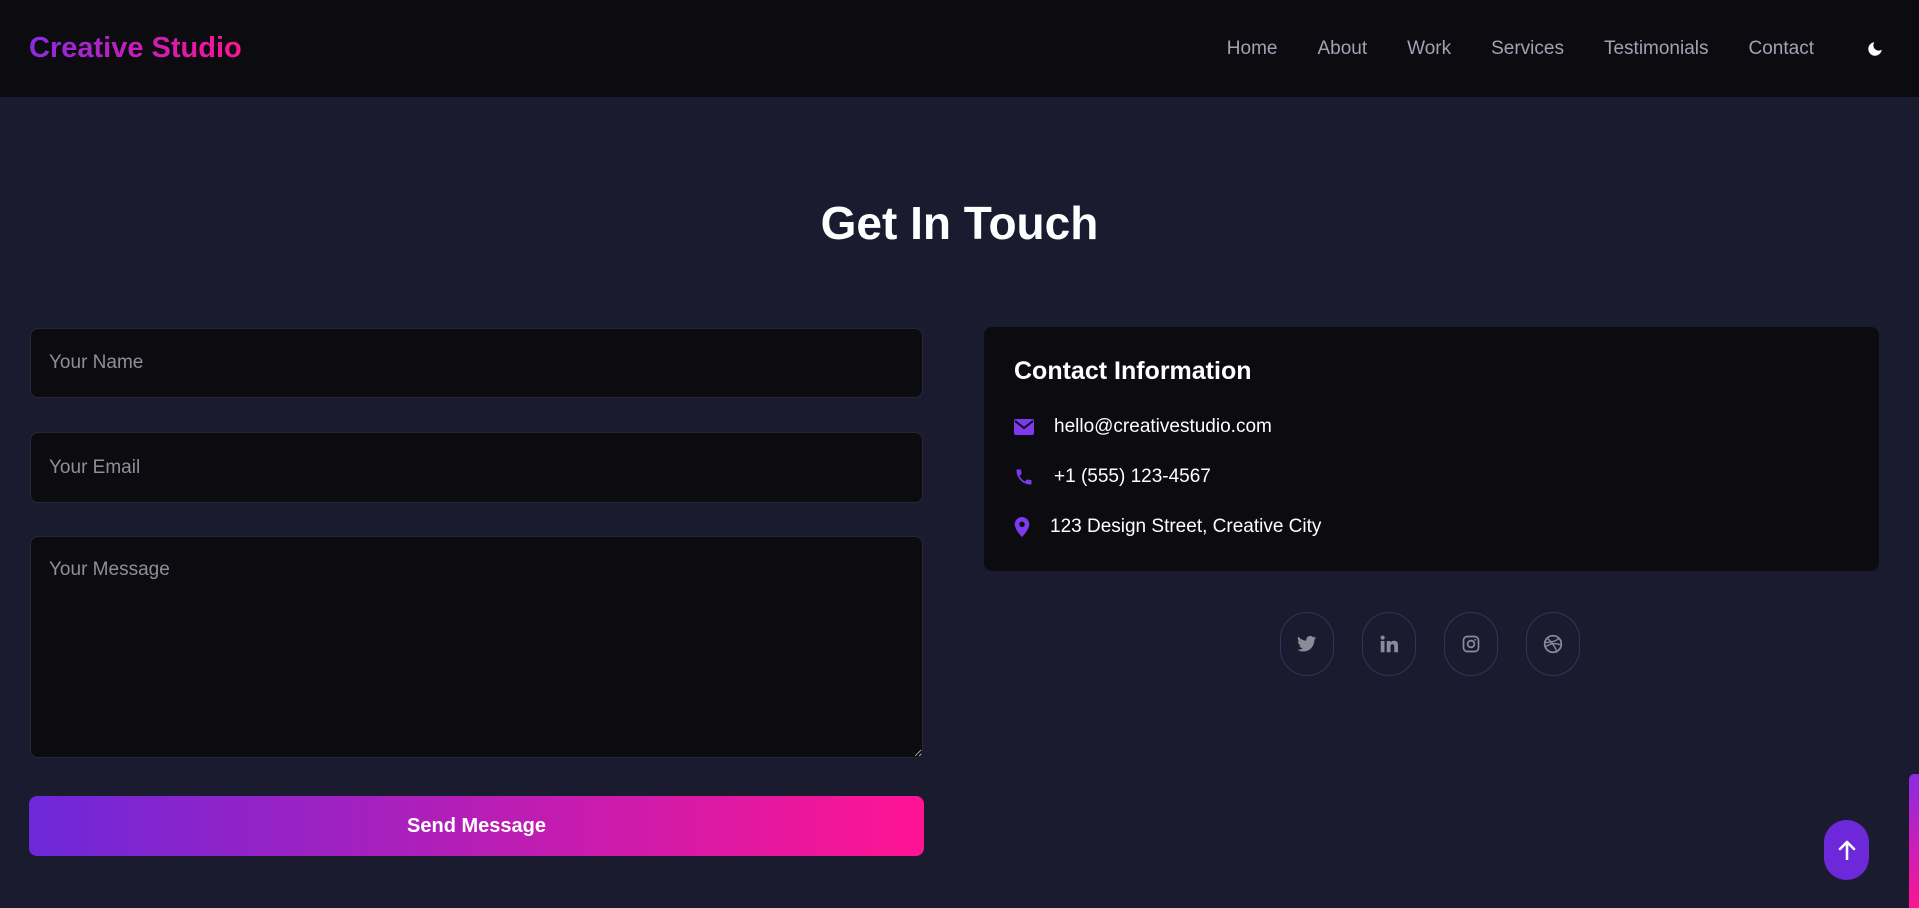  Describe the element at coordinates (476, 826) in the screenshot. I see `send-message-button: Send Message` at that location.